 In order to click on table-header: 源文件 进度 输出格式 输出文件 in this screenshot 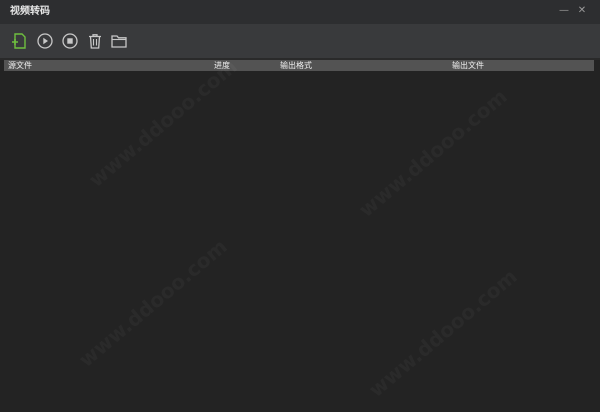, I will do `click(299, 65)`.